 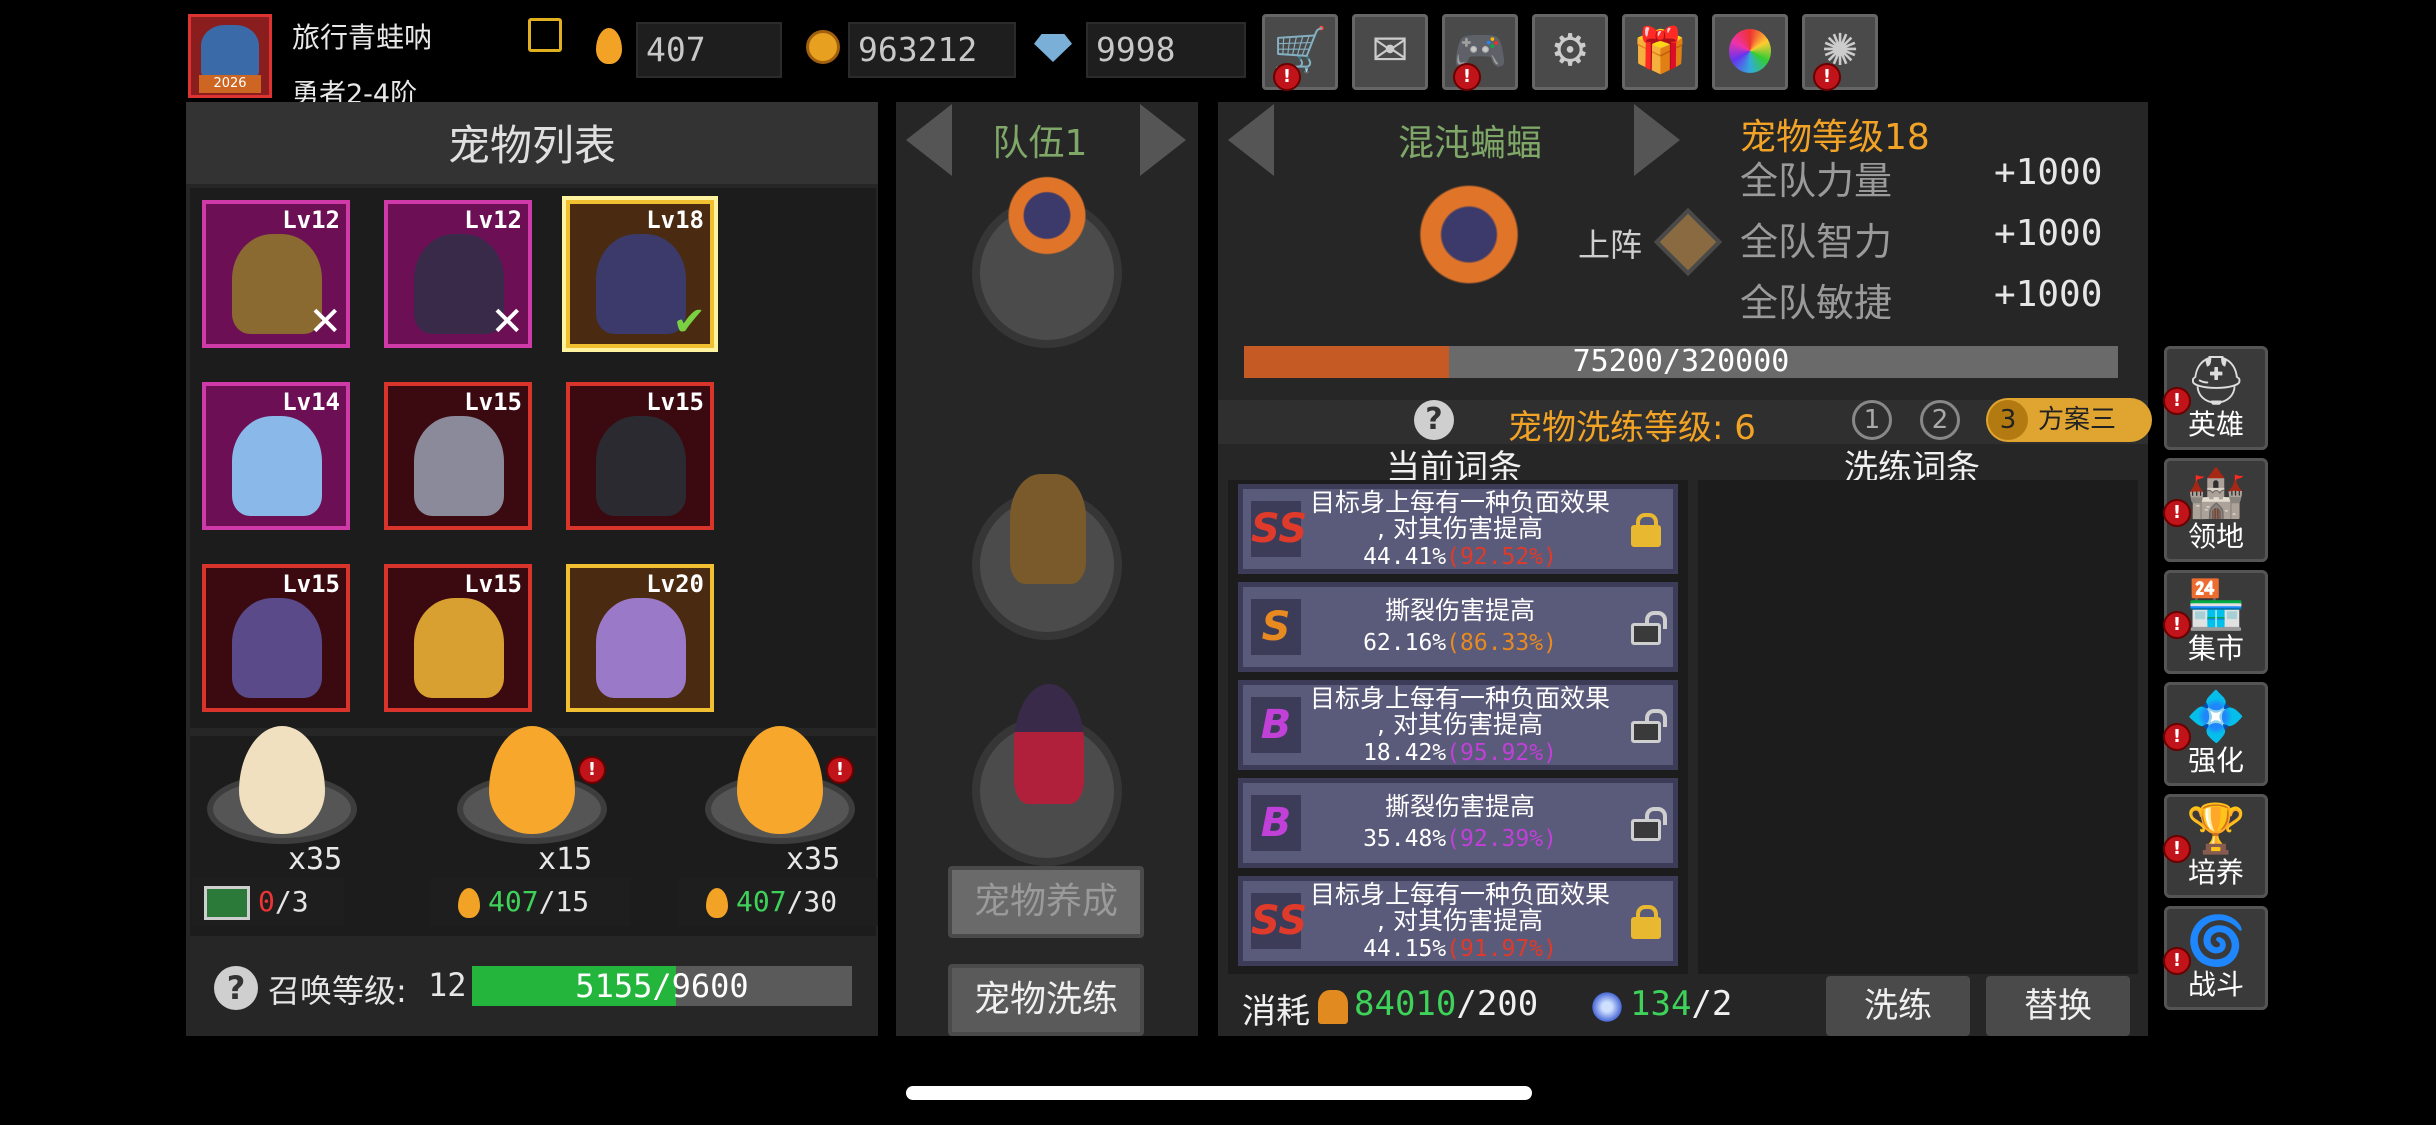 What do you see at coordinates (311, 402) in the screenshot?
I see `pet-level-badge: Lv14` at bounding box center [311, 402].